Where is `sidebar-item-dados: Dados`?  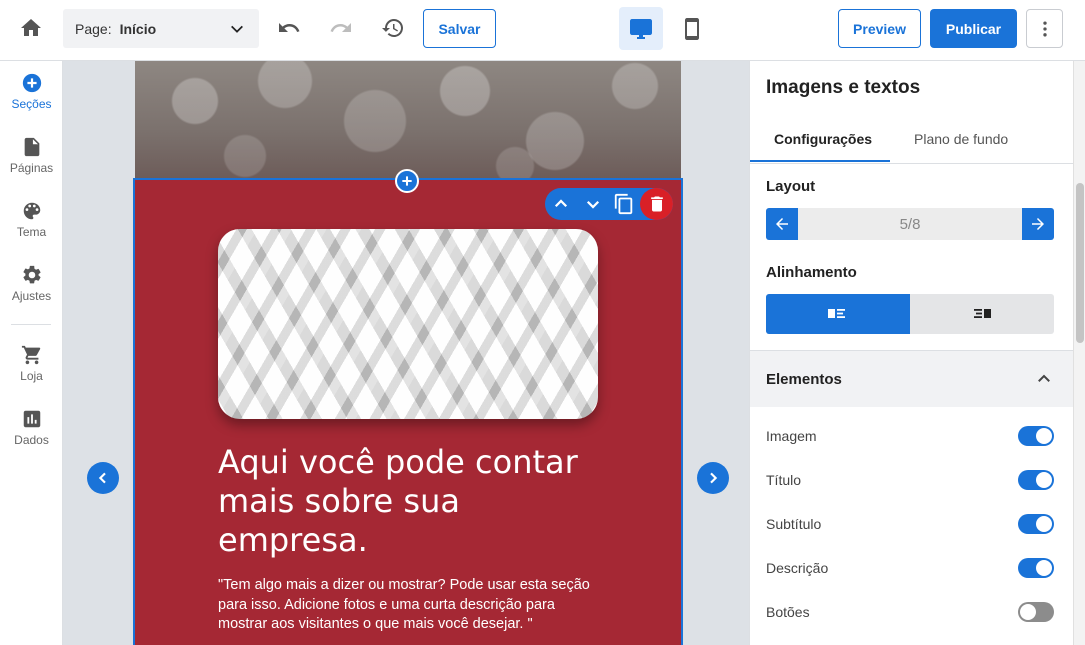
sidebar-item-dados: Dados is located at coordinates (31, 427).